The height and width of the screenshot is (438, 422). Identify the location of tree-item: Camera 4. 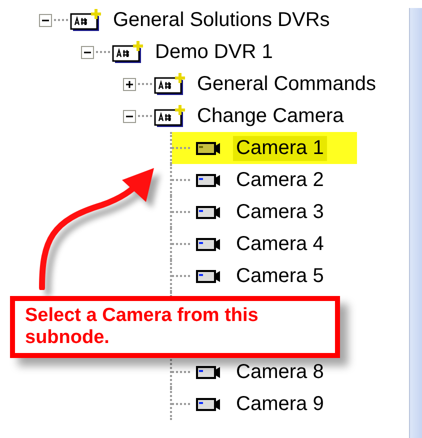
(280, 244).